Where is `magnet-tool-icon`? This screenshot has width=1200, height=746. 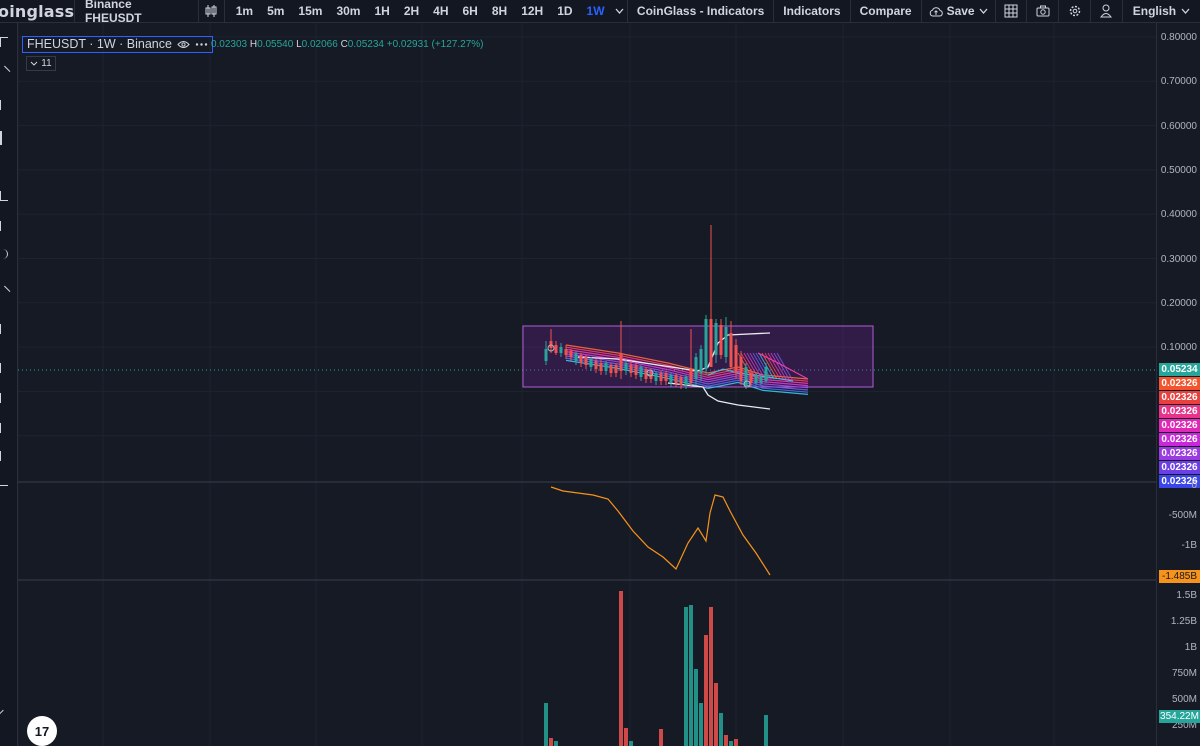
magnet-tool-icon is located at coordinates (4, 428).